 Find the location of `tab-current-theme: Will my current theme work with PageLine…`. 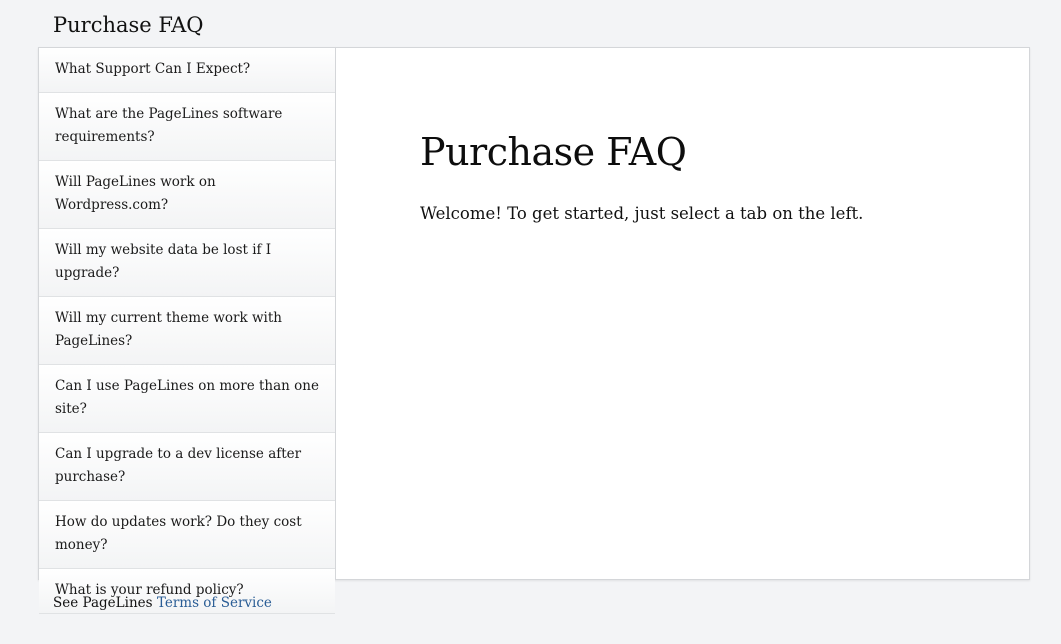

tab-current-theme: Will my current theme work with PageLine… is located at coordinates (187, 331).